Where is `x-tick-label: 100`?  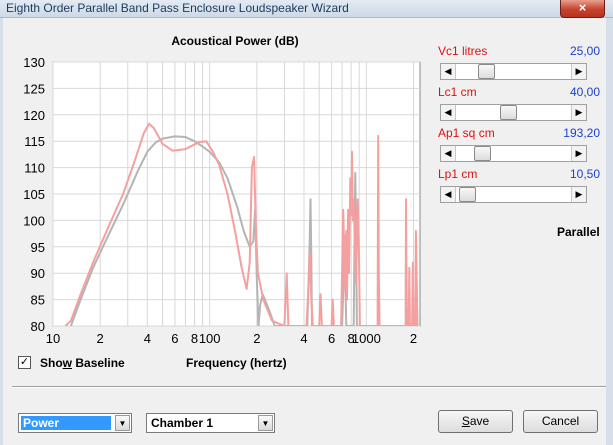 x-tick-label: 100 is located at coordinates (210, 338).